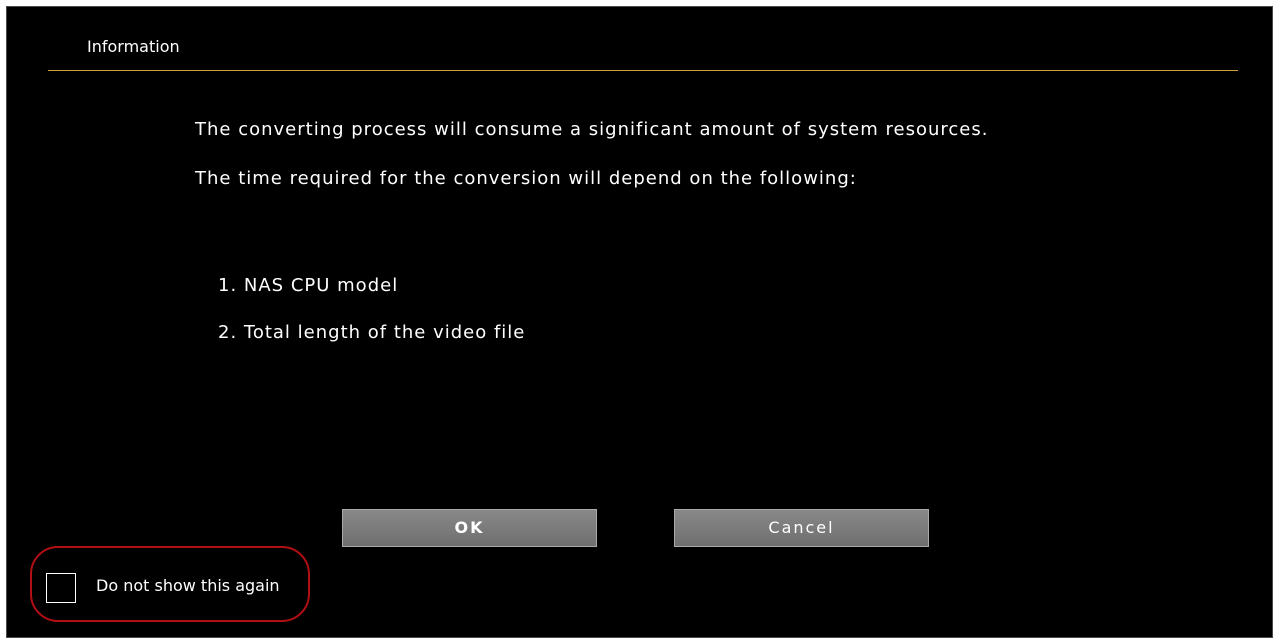 This screenshot has height=638, width=1279. What do you see at coordinates (188, 585) in the screenshot?
I see `dont-show-label: Do not show this again` at bounding box center [188, 585].